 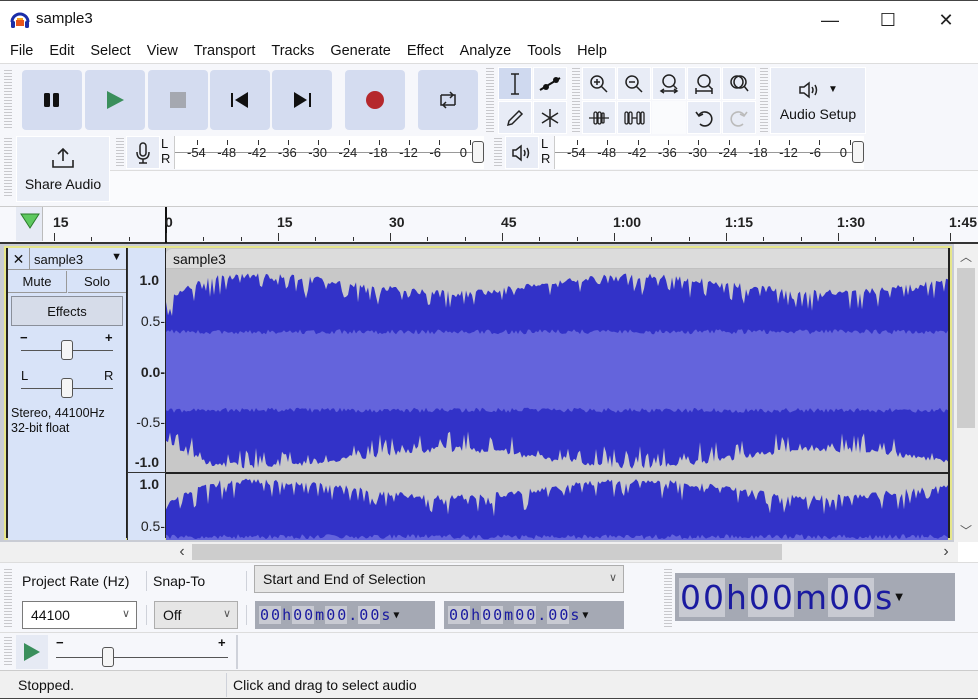 What do you see at coordinates (515, 117) in the screenshot?
I see `draw-tool-button` at bounding box center [515, 117].